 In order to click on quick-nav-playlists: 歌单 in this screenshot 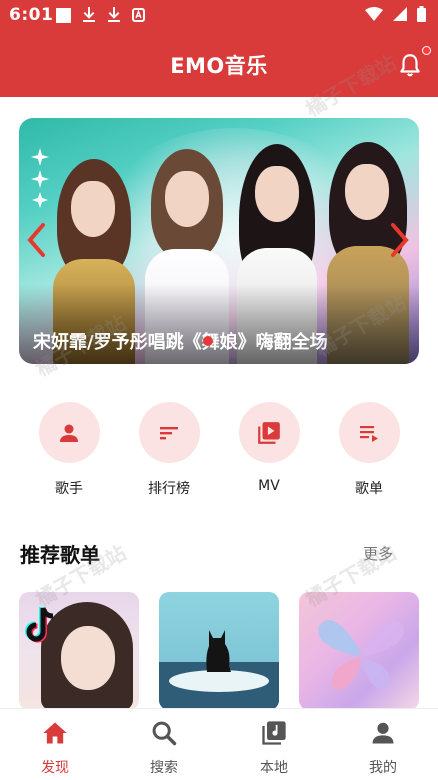, I will do `click(369, 450)`.